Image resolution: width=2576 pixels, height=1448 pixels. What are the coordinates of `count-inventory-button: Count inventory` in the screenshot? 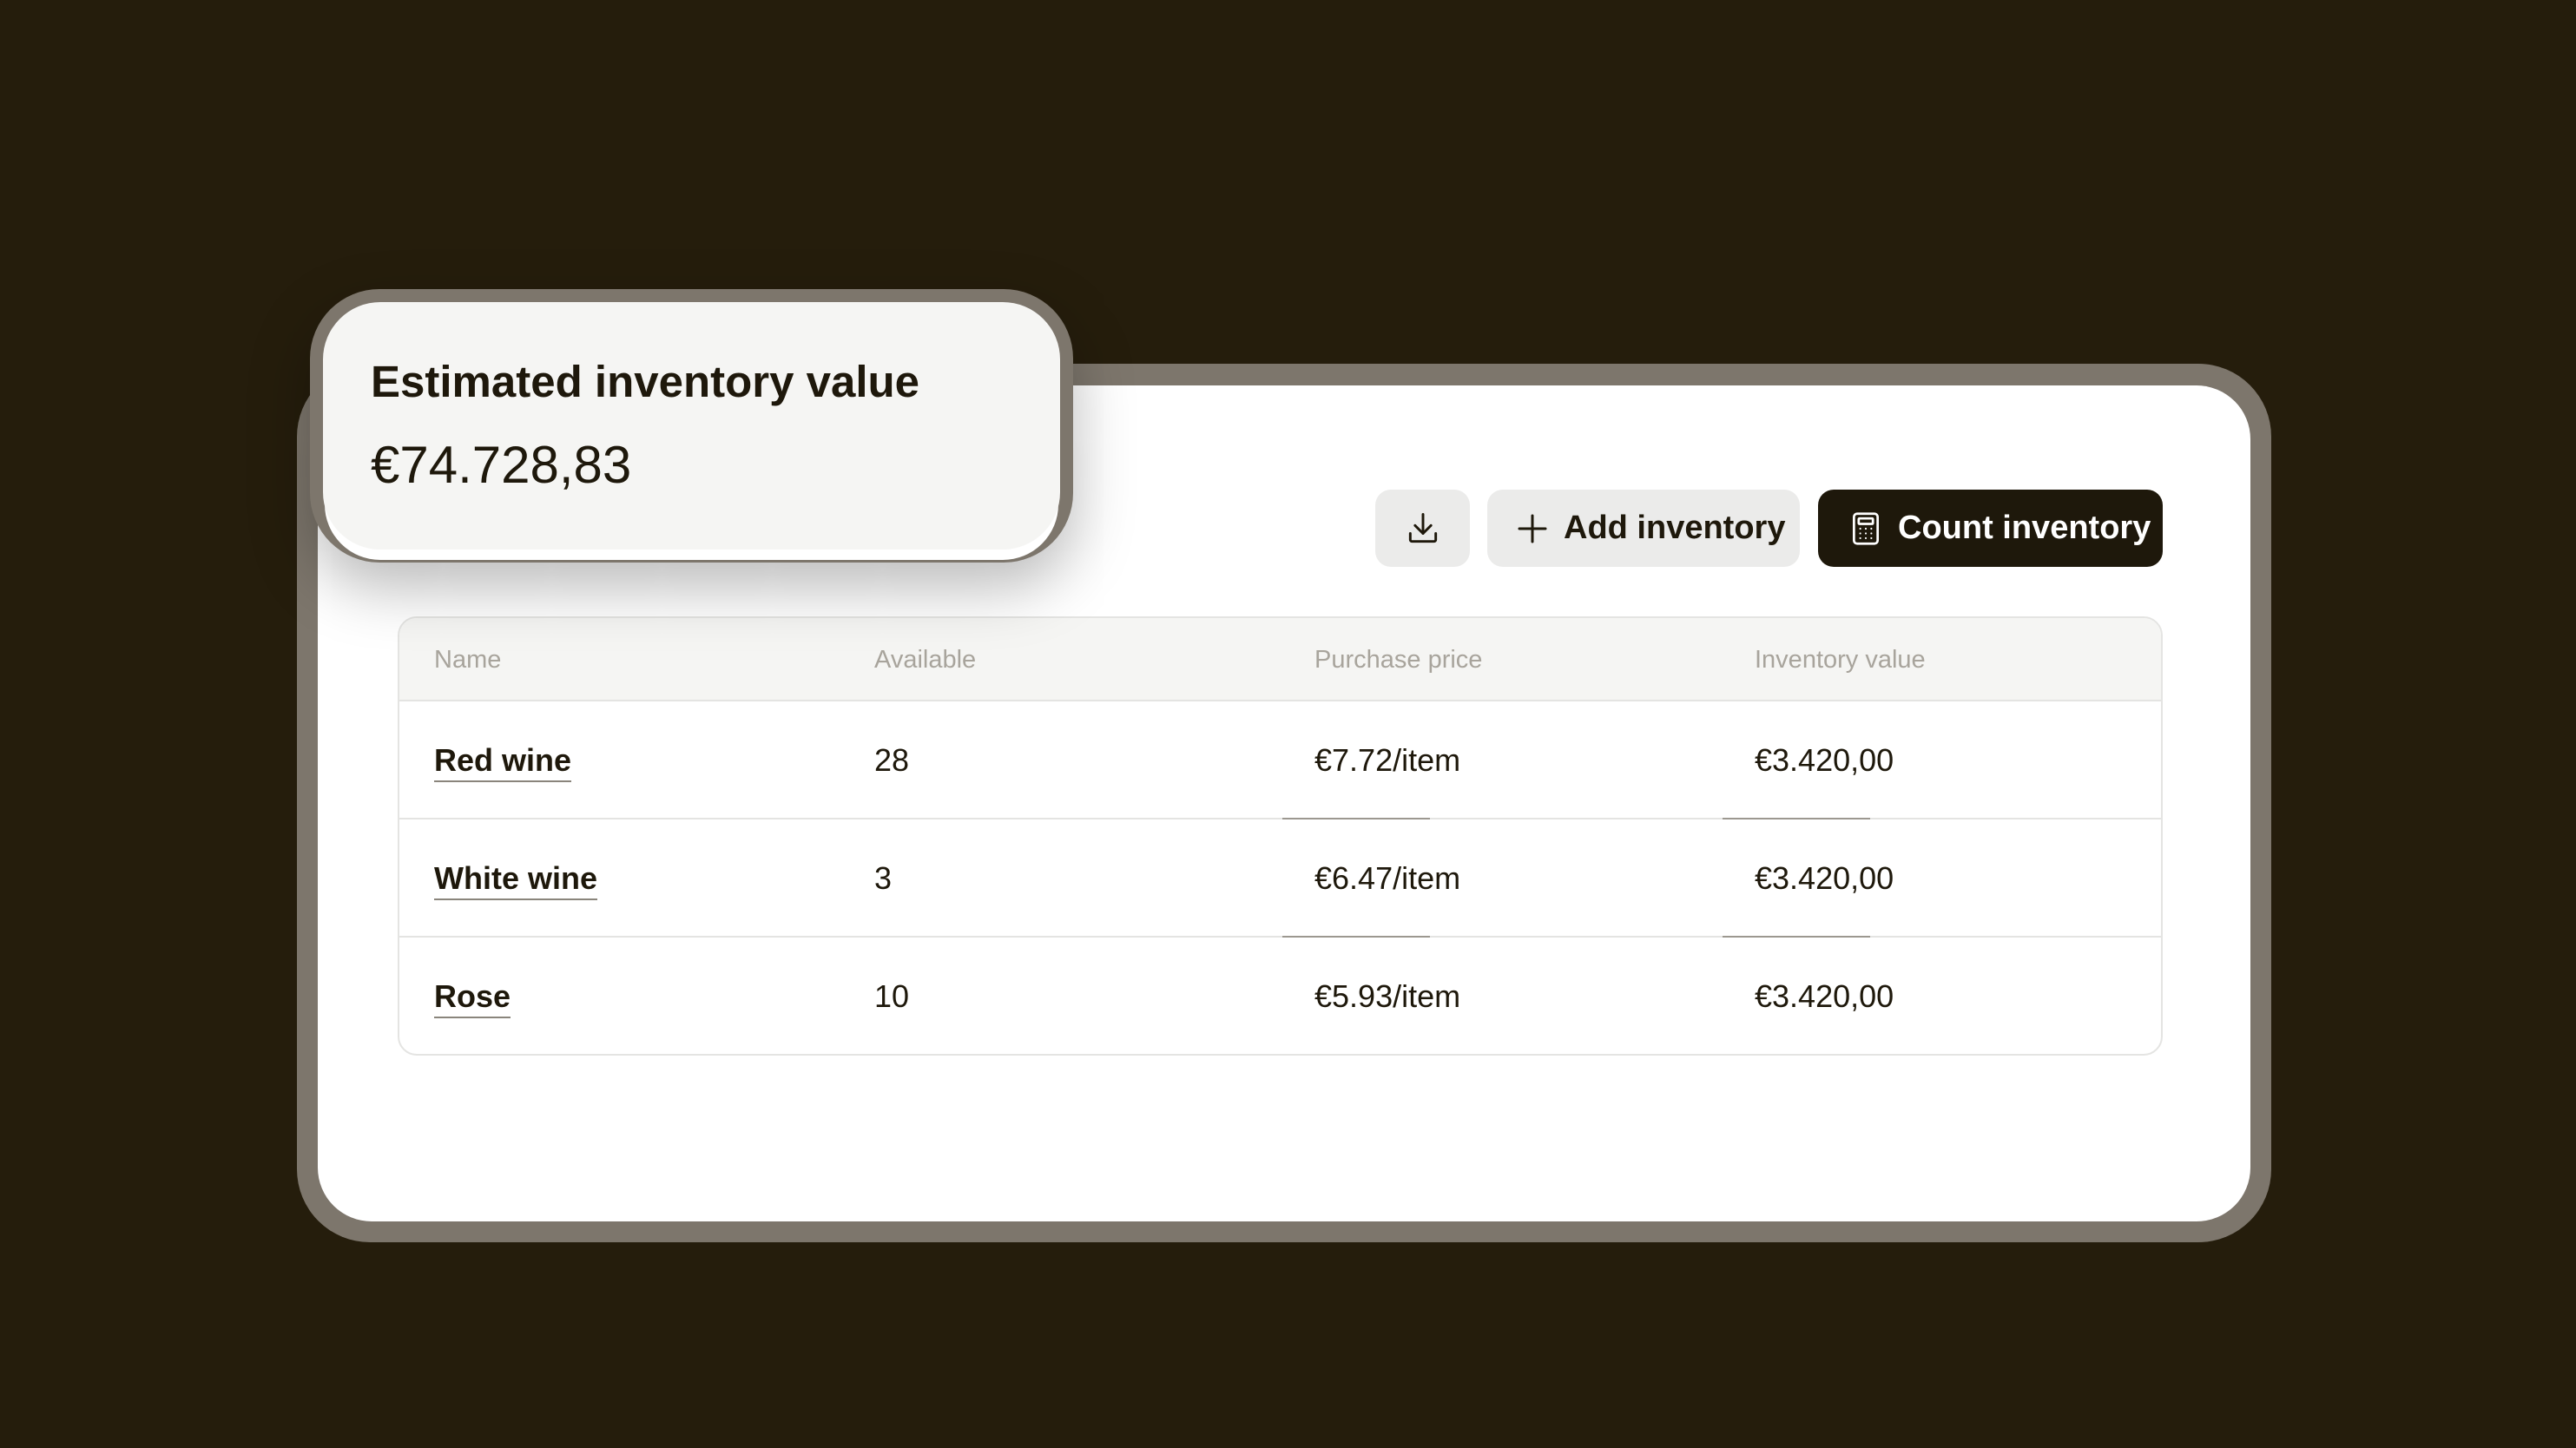 It's located at (1990, 528).